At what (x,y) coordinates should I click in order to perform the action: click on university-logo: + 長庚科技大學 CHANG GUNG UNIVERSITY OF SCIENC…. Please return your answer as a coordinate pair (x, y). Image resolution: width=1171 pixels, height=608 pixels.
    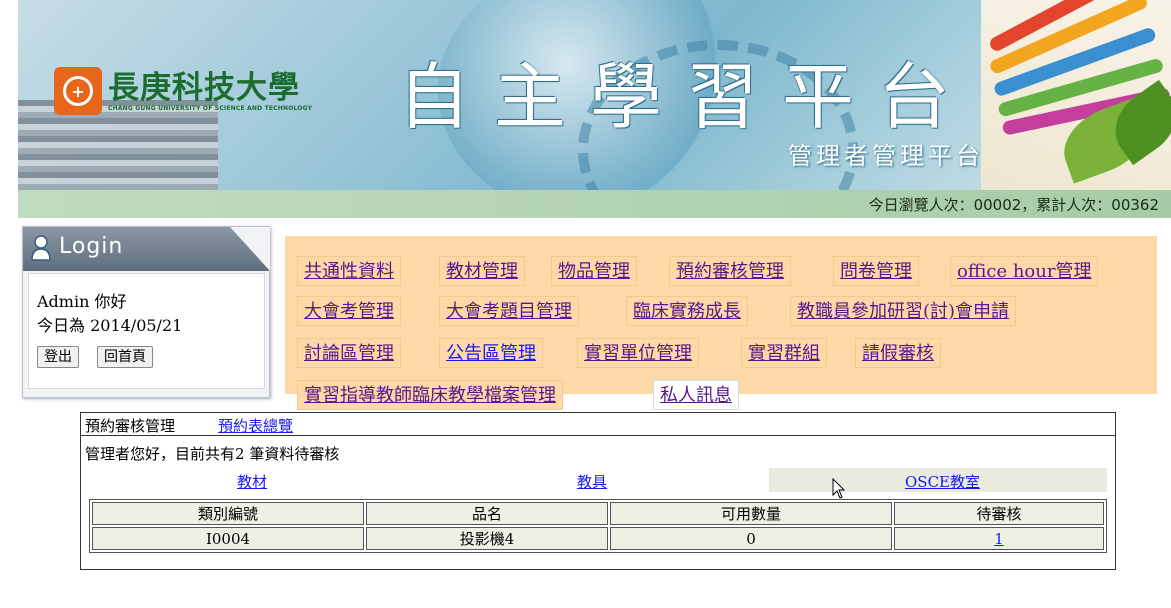
    Looking at the image, I should click on (183, 91).